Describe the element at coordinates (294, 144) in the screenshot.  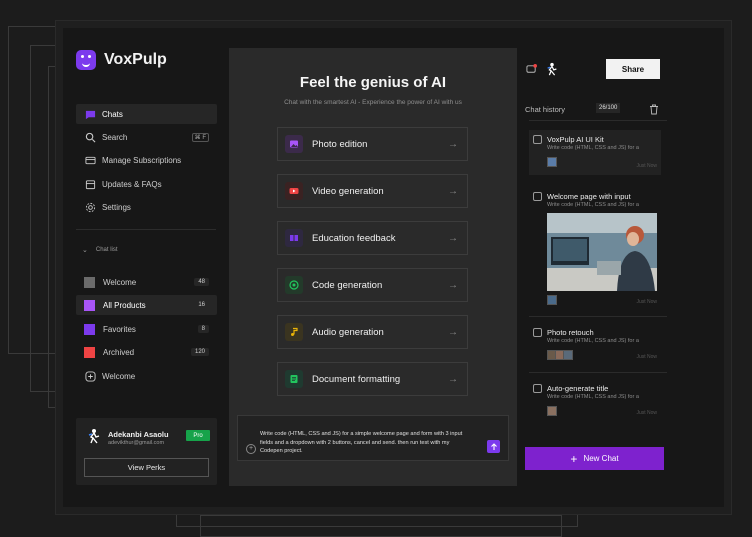
I see `photo-icon` at that location.